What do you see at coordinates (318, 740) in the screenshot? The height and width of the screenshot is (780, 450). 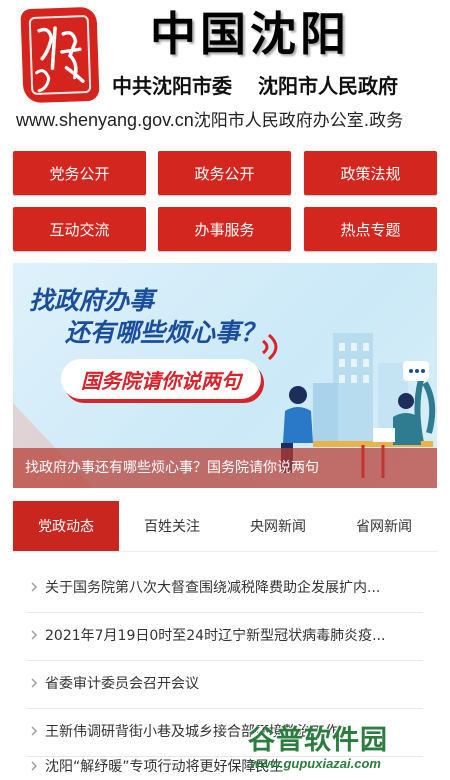 I see `watermark-text: 谷普软件园` at bounding box center [318, 740].